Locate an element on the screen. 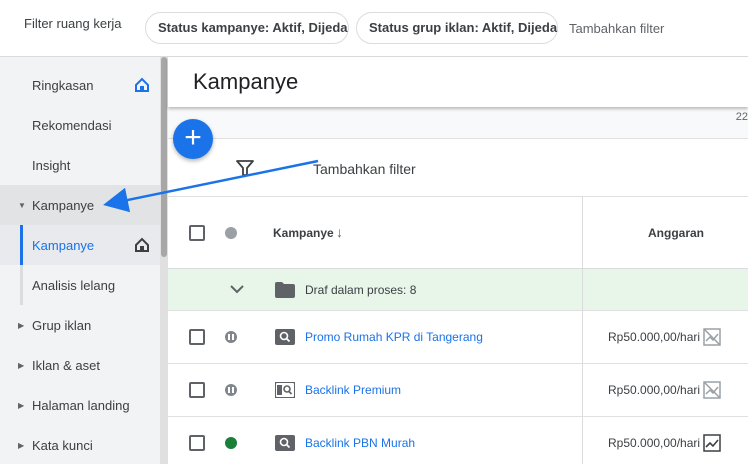 The height and width of the screenshot is (464, 748). add-workspace-filter-button: Tambahkan filter is located at coordinates (616, 28).